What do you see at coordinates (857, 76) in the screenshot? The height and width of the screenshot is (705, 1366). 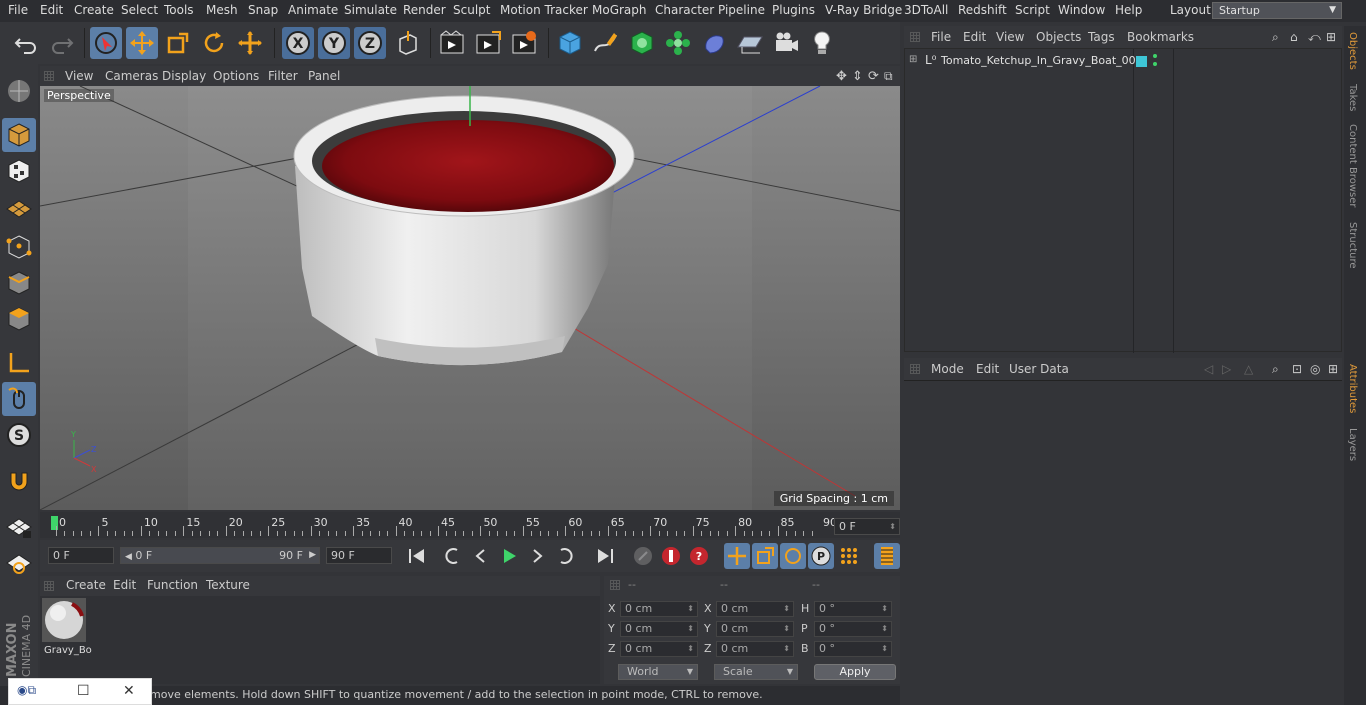 I see `dolly-view-icon: ⇕` at bounding box center [857, 76].